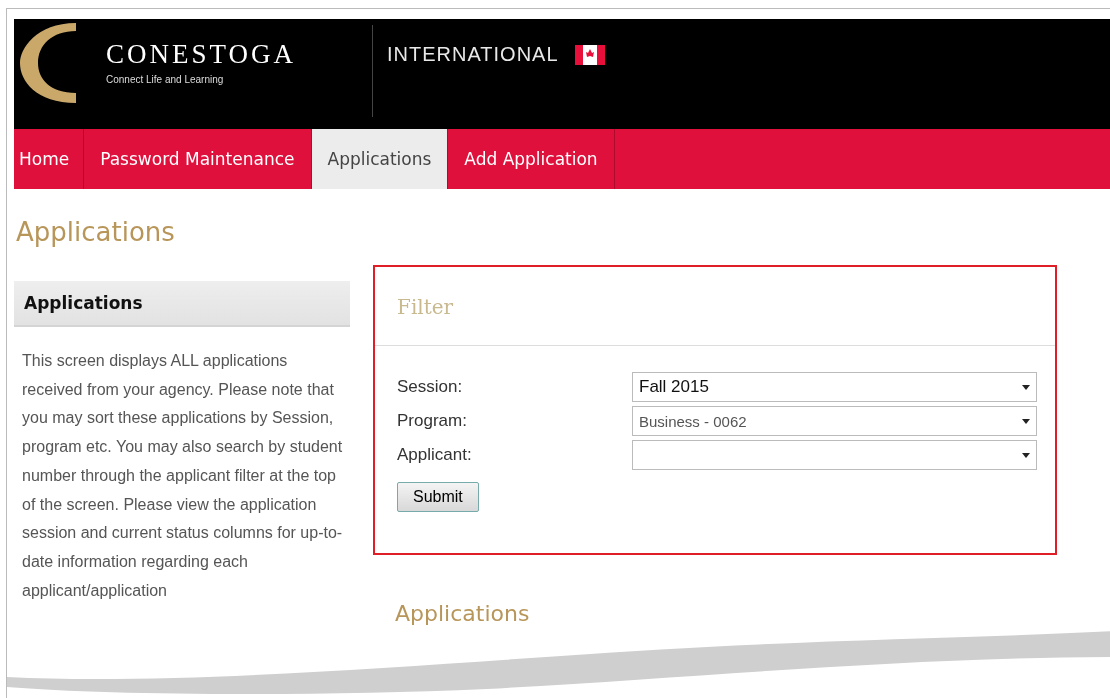 This screenshot has width=1110, height=698. Describe the element at coordinates (49, 159) in the screenshot. I see `nav-tab: Home` at that location.